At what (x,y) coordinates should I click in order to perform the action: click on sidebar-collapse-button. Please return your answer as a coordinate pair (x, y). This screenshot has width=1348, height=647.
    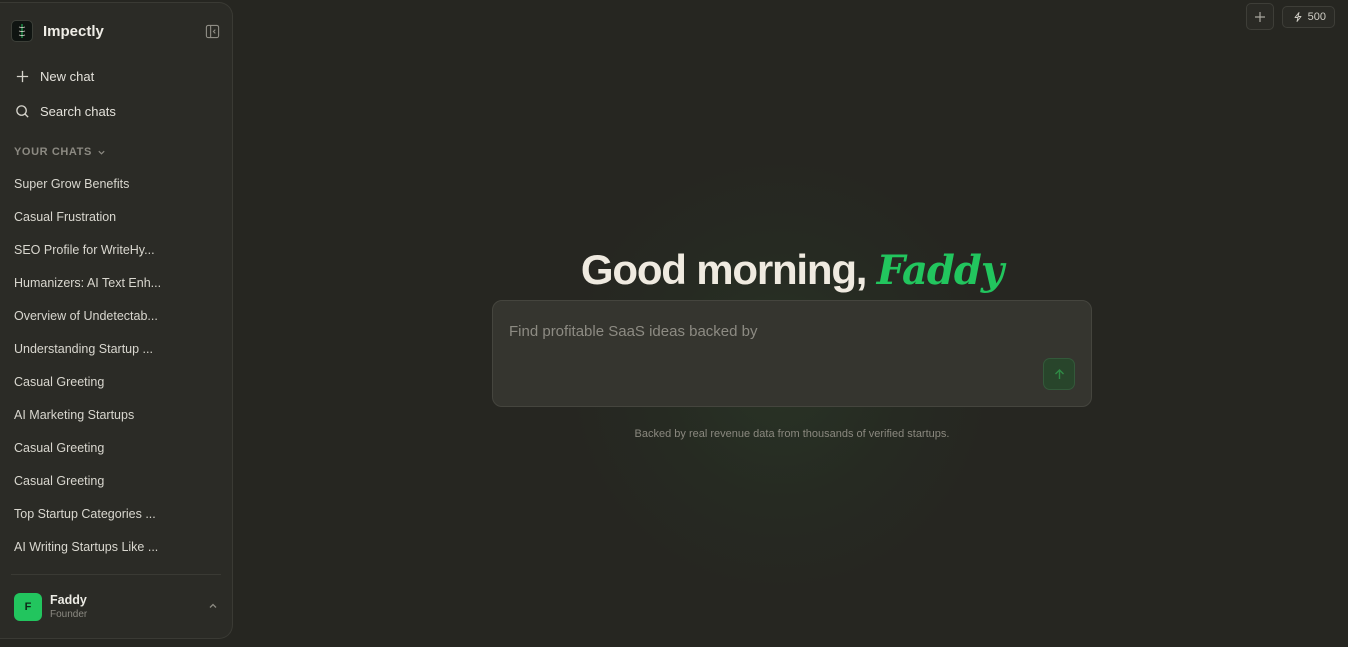
    Looking at the image, I should click on (212, 31).